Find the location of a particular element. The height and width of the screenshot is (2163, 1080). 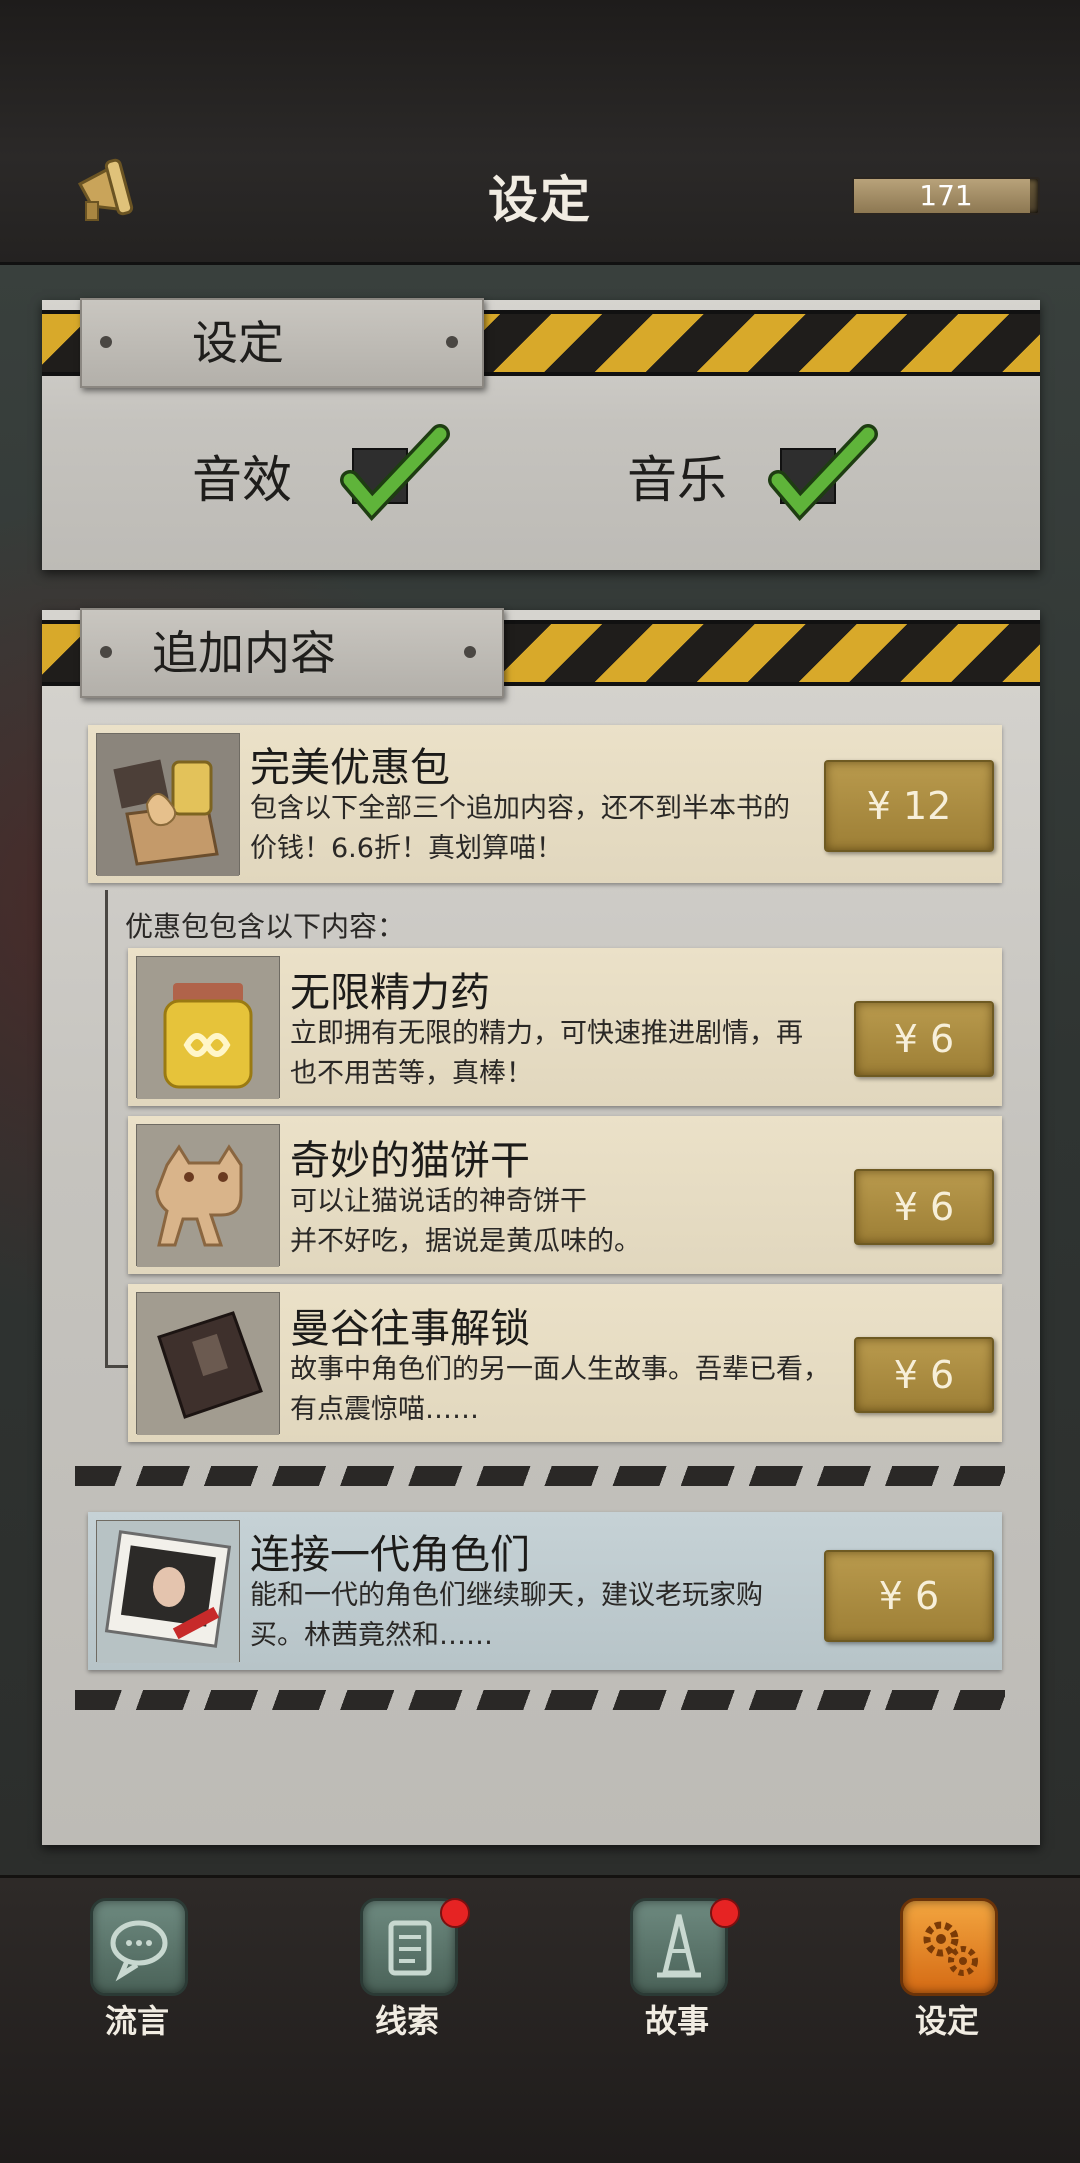

nav-label: 流言 is located at coordinates (136, 2021).